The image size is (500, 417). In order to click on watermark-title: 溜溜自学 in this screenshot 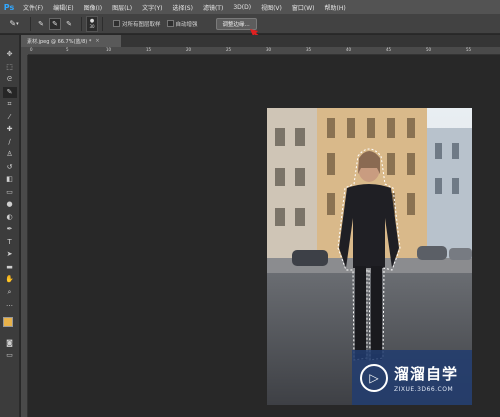, I will do `click(426, 373)`.